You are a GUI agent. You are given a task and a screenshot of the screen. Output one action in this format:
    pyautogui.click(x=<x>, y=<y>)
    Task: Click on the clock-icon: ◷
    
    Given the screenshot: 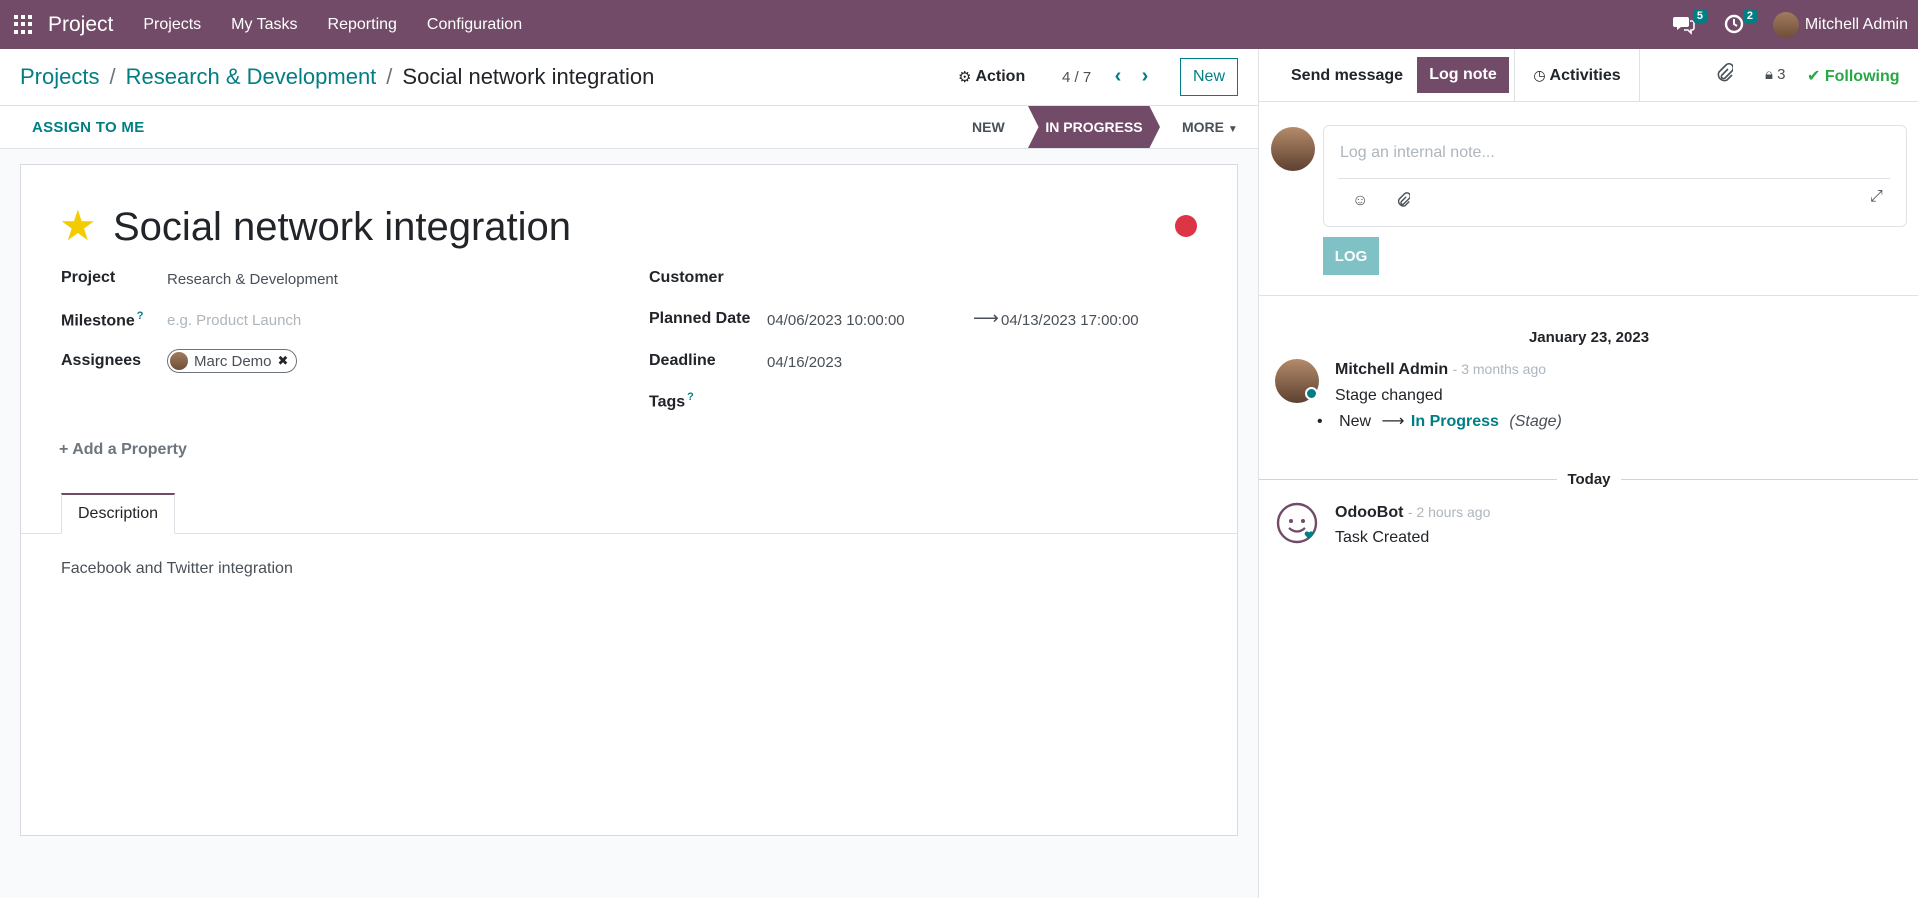 What is the action you would take?
    pyautogui.click(x=1539, y=75)
    